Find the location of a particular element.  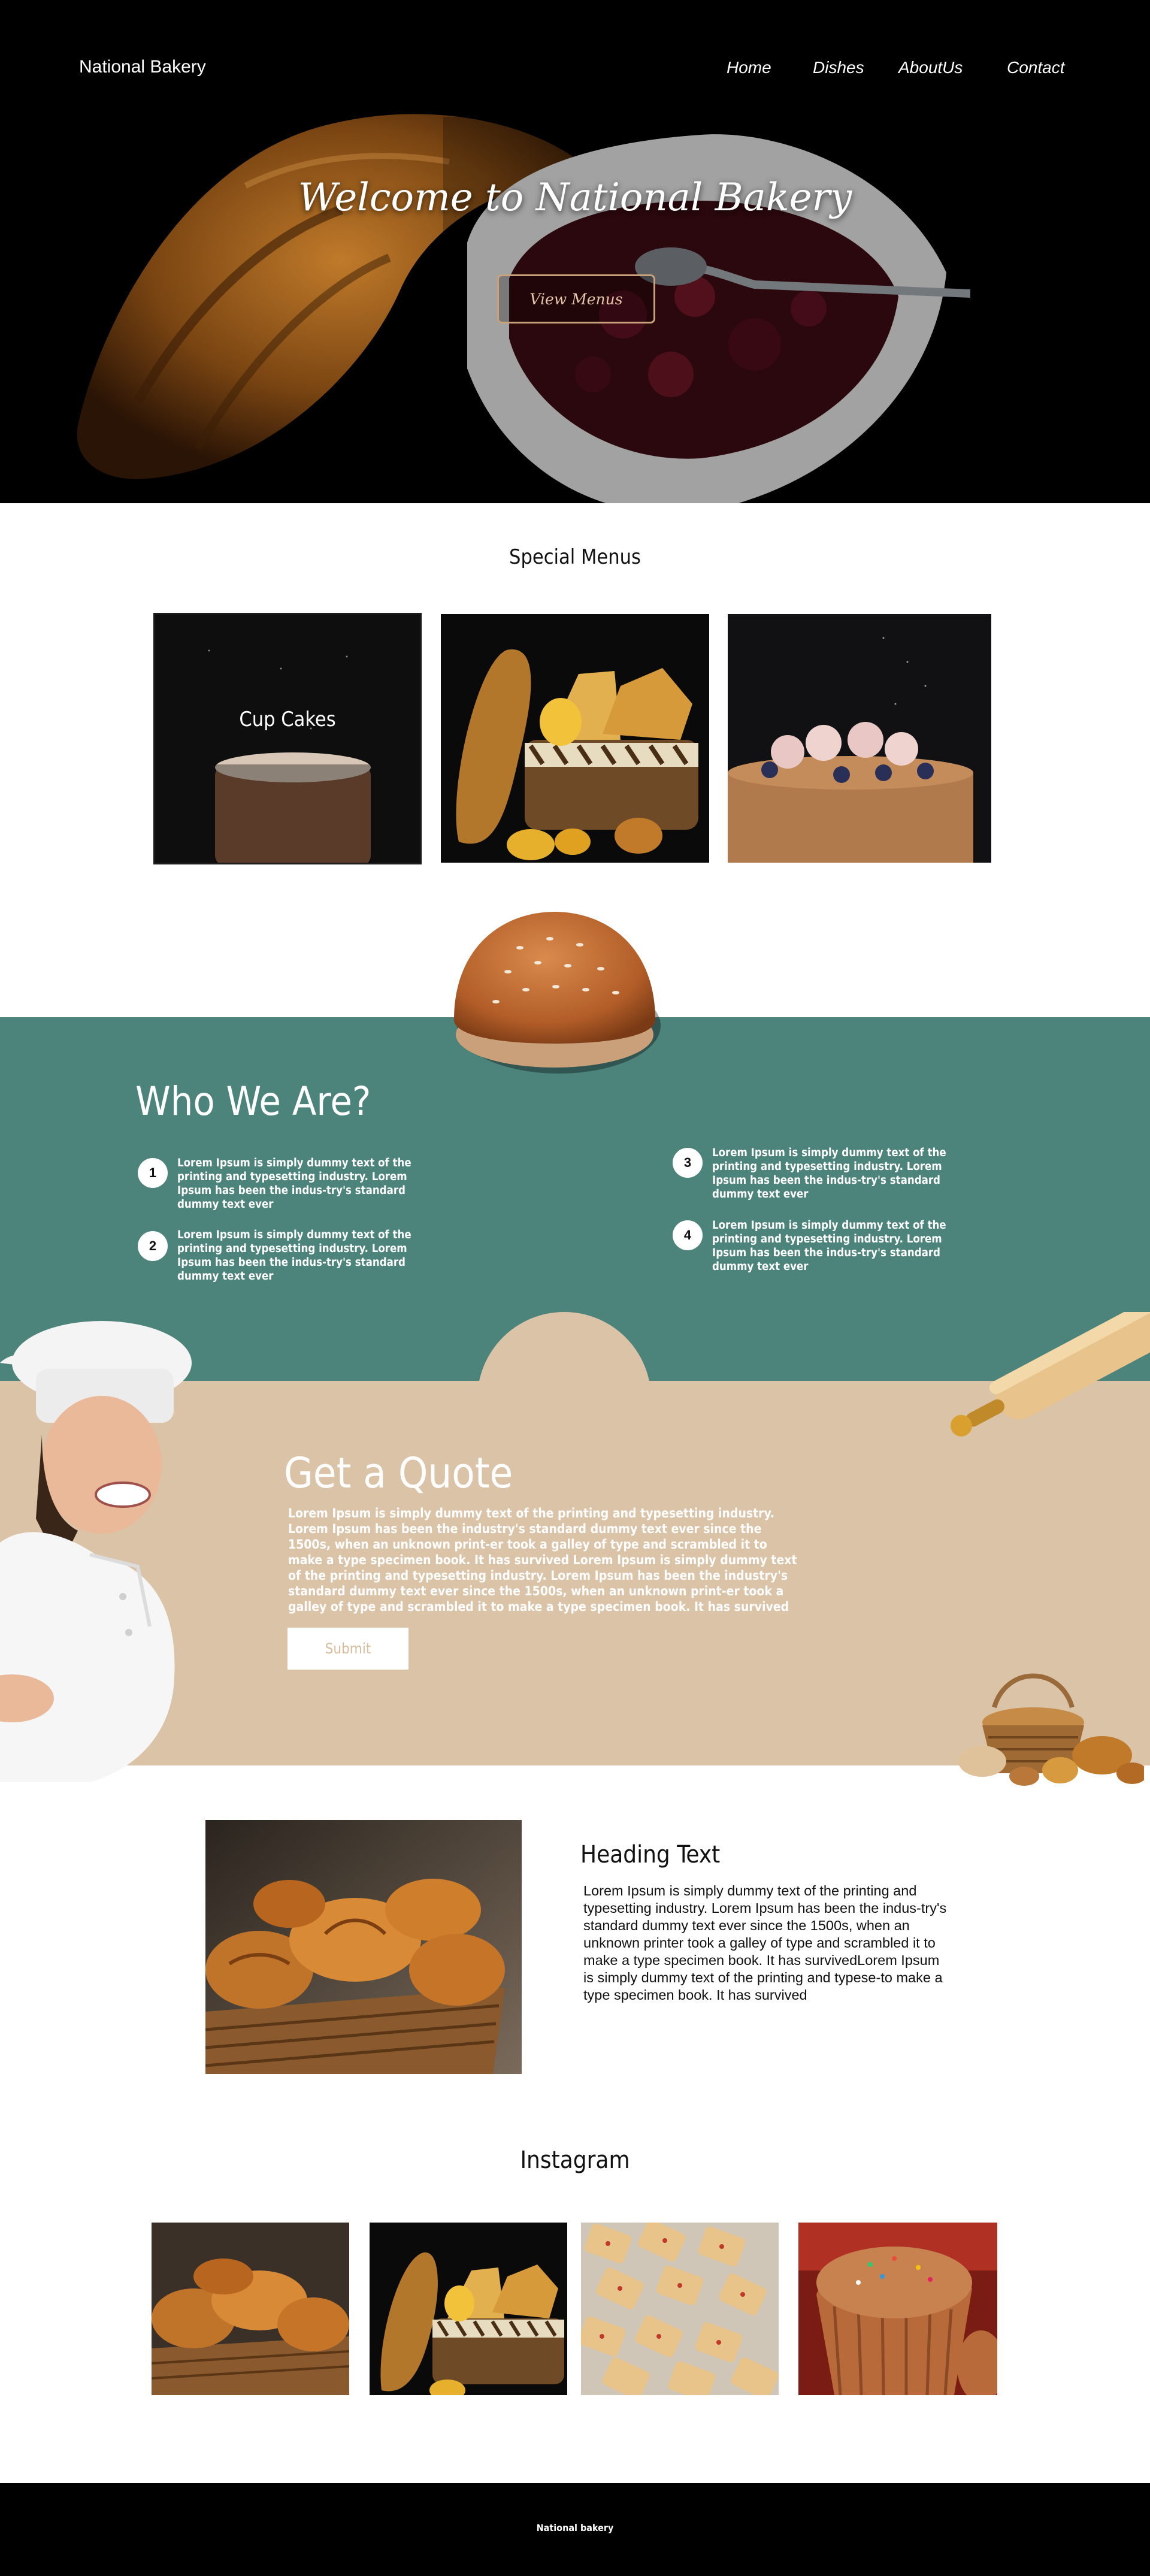

number-badge: 1 is located at coordinates (153, 1173).